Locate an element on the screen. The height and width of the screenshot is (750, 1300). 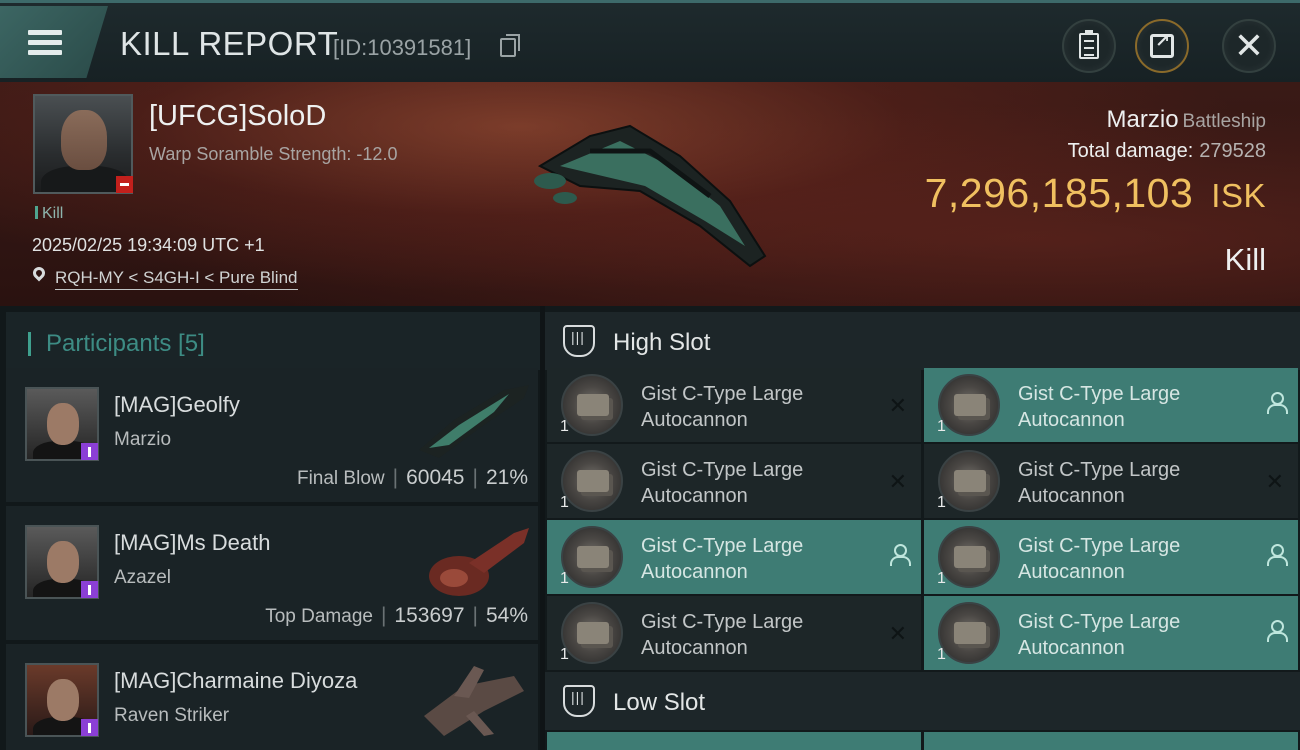
participant-damage: 60045 is located at coordinates (435, 477).